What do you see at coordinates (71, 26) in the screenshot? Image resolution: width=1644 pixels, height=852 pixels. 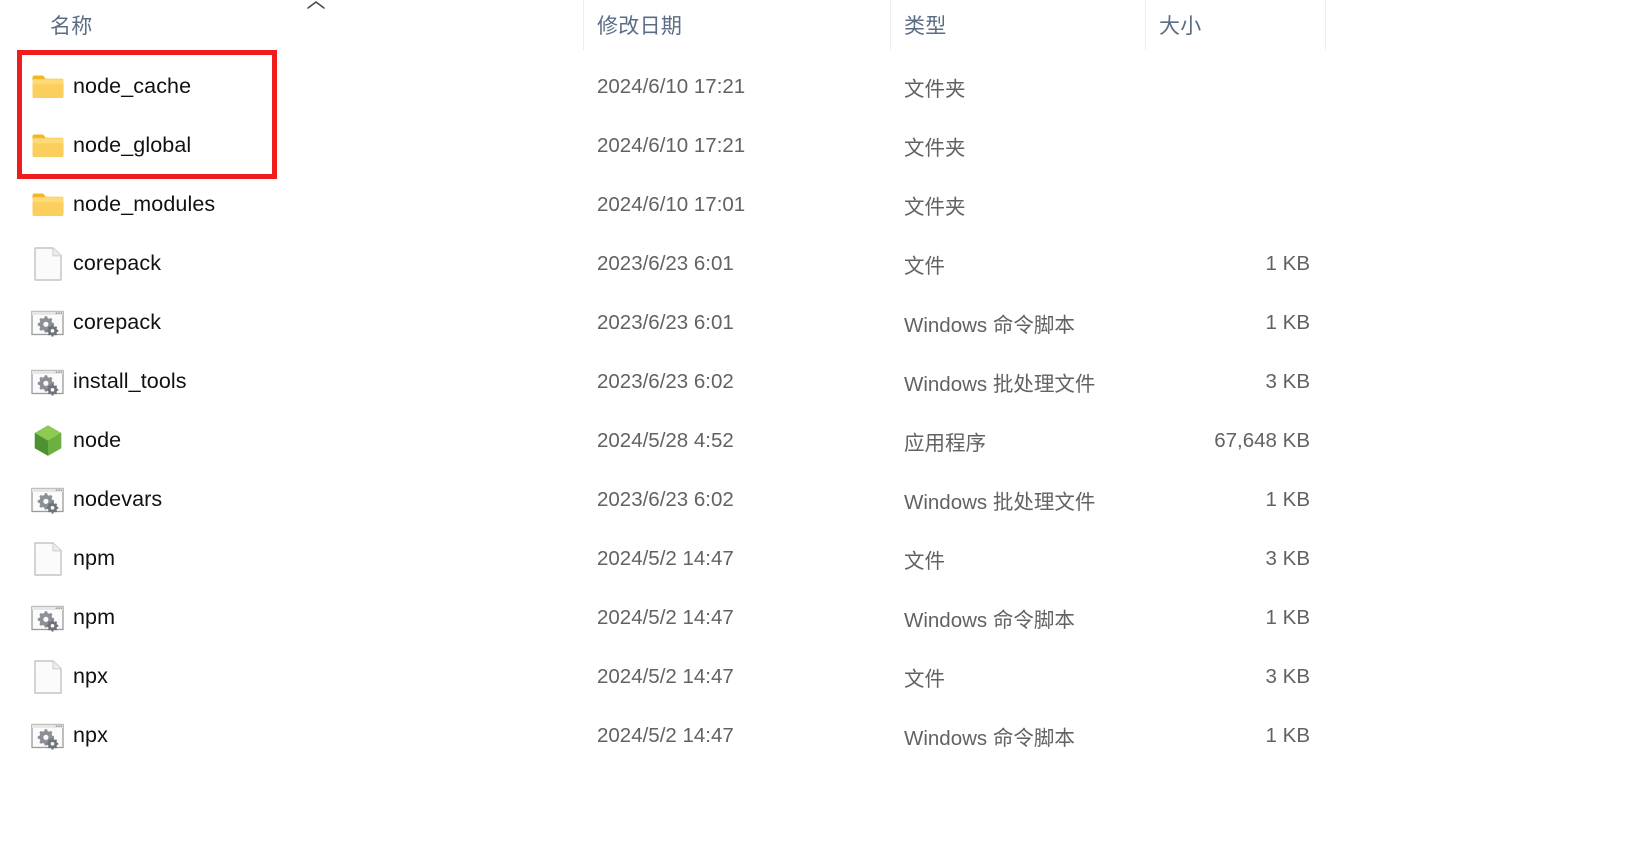 I see `column-header-name-label: 名称` at bounding box center [71, 26].